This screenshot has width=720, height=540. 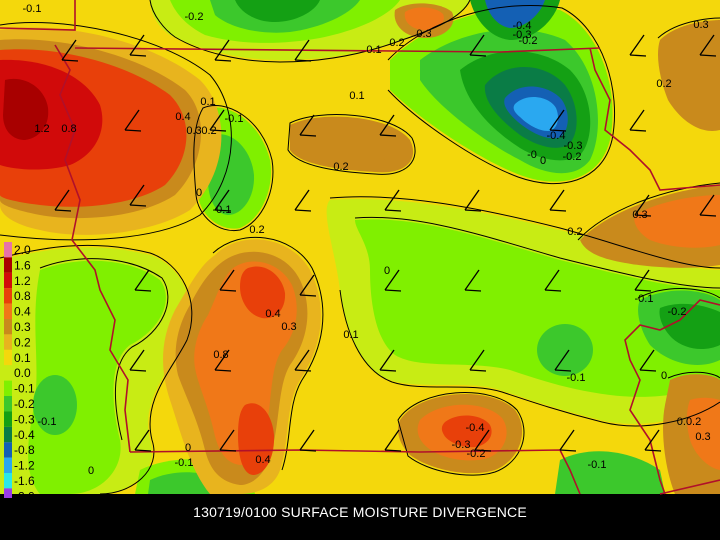 I want to click on legend-label: -0.8, so click(x=24, y=450).